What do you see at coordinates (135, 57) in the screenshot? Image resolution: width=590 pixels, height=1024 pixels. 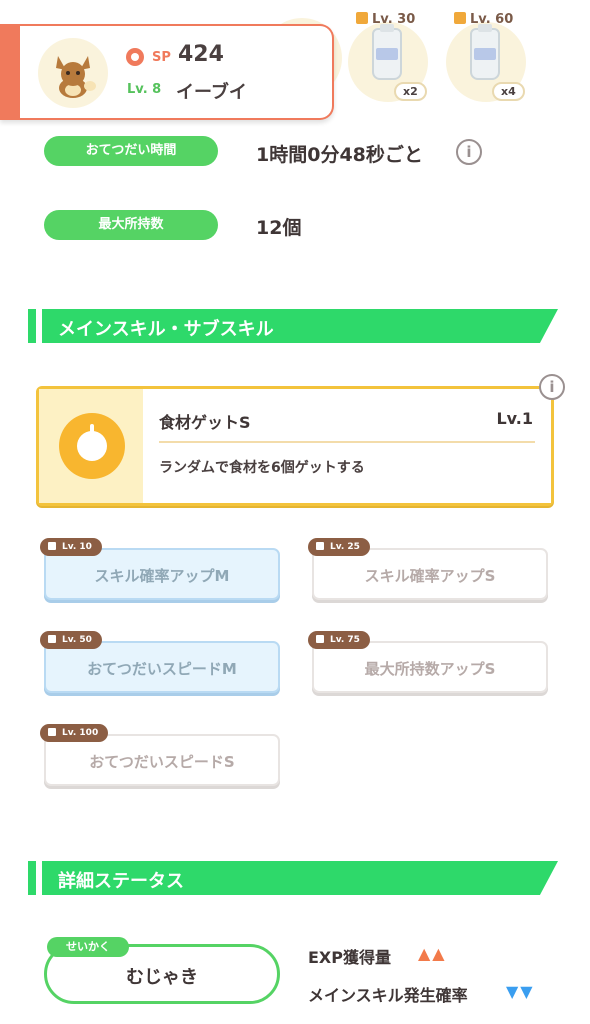 I see `sp-icon` at bounding box center [135, 57].